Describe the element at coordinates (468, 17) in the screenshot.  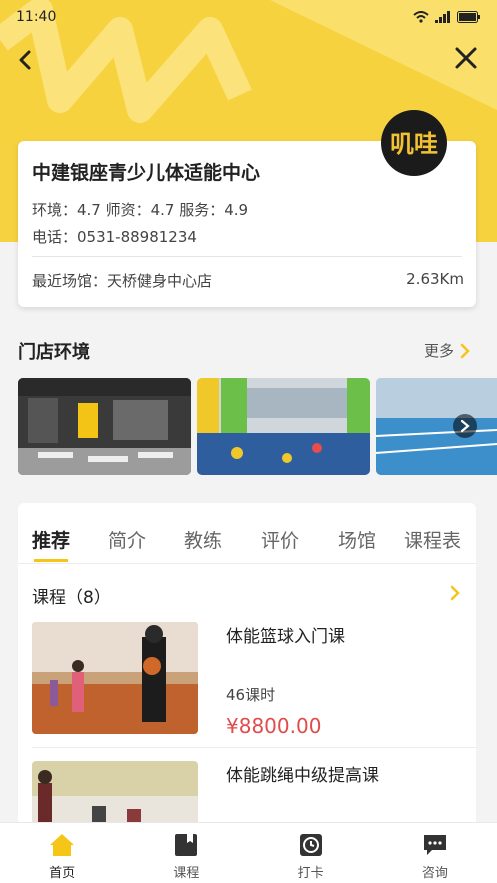
I see `battery-icon` at that location.